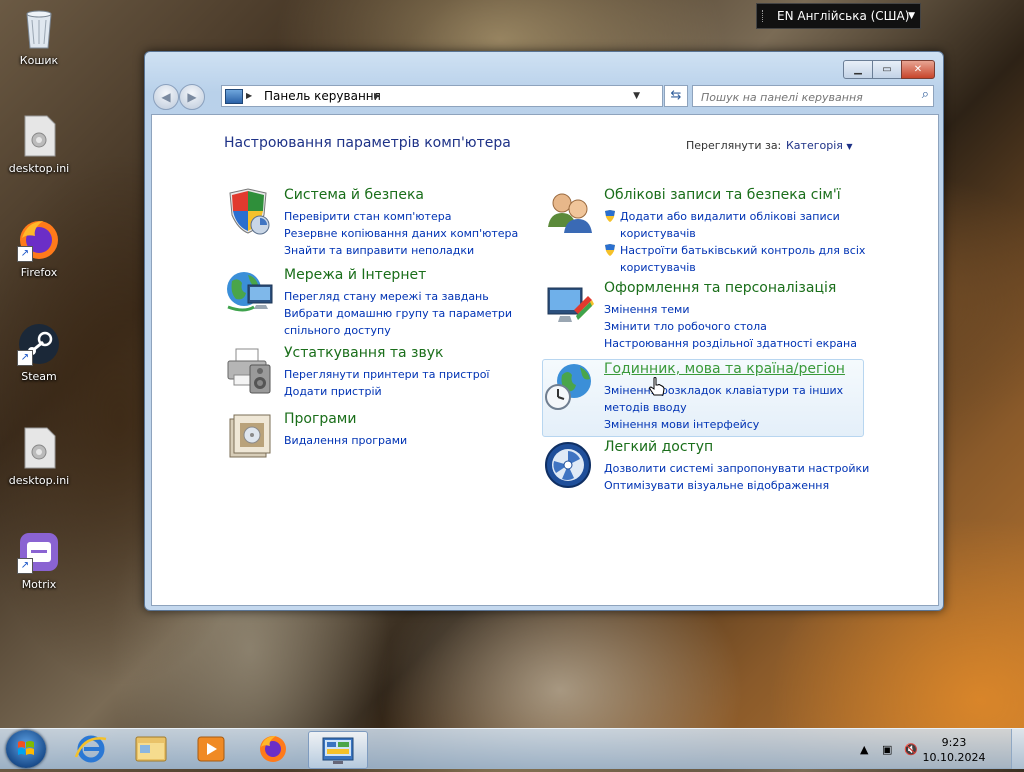 This screenshot has height=772, width=1024. Describe the element at coordinates (442, 96) in the screenshot. I see `address-bar: ▶ Панель керування ▶ ▼` at that location.